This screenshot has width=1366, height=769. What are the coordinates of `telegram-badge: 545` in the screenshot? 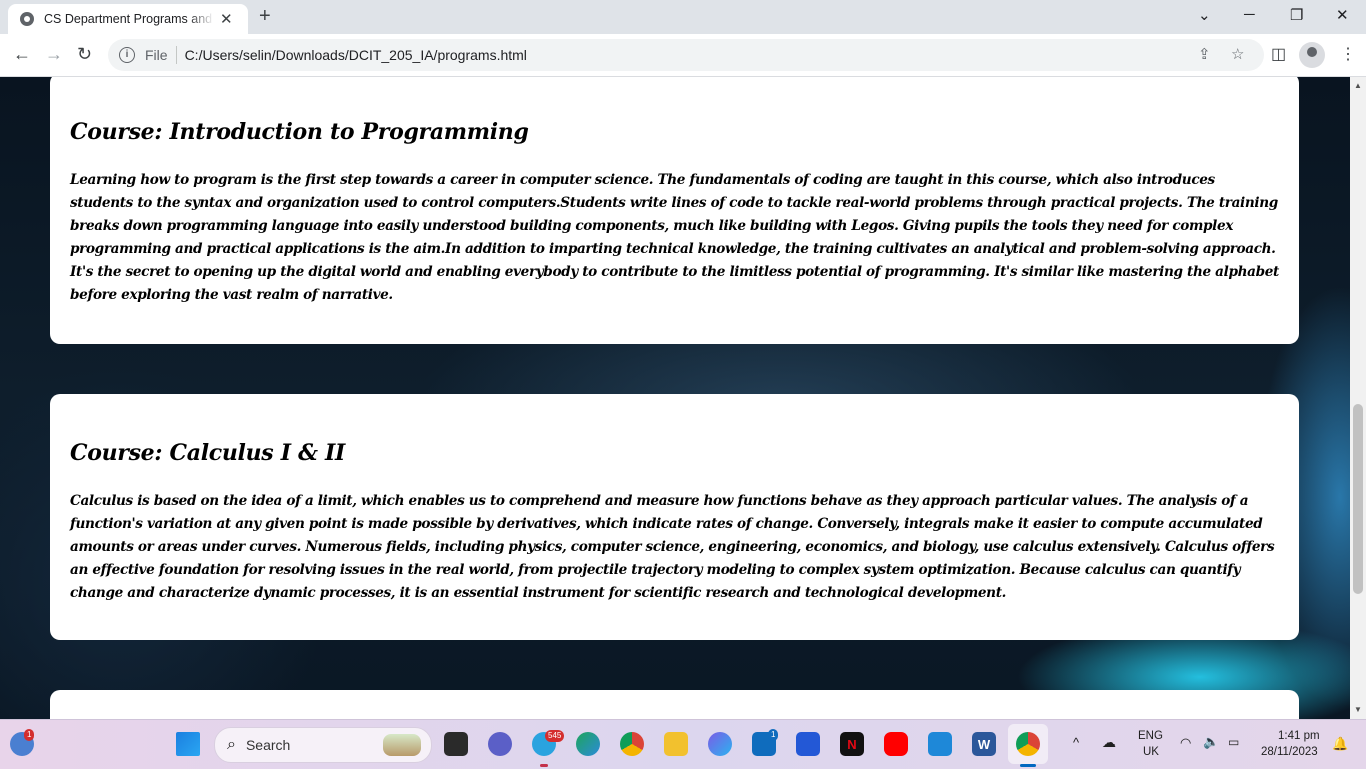 It's located at (555, 736).